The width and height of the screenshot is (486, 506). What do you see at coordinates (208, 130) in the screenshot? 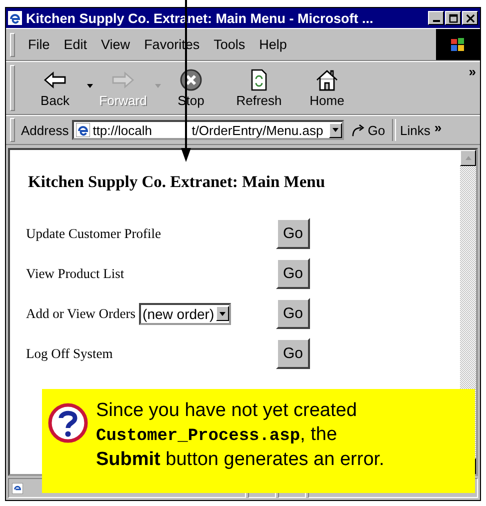
I see `address-field: ttp://localh t/OrderEntry/Menu.asp` at bounding box center [208, 130].